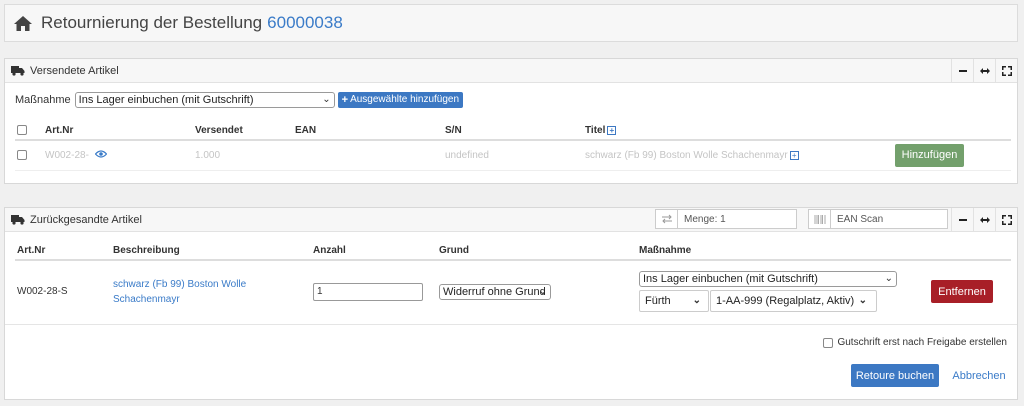 Image resolution: width=1024 pixels, height=406 pixels. I want to click on row-shipped: 1.000, so click(245, 155).